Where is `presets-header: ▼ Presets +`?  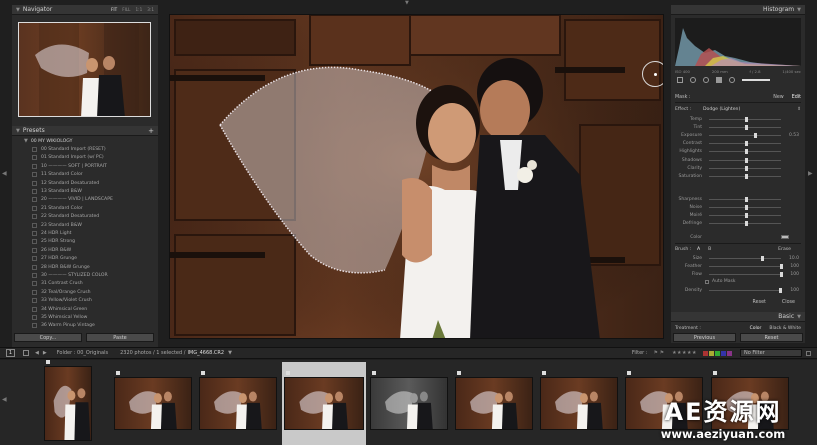 presets-header: ▼ Presets + is located at coordinates (85, 131).